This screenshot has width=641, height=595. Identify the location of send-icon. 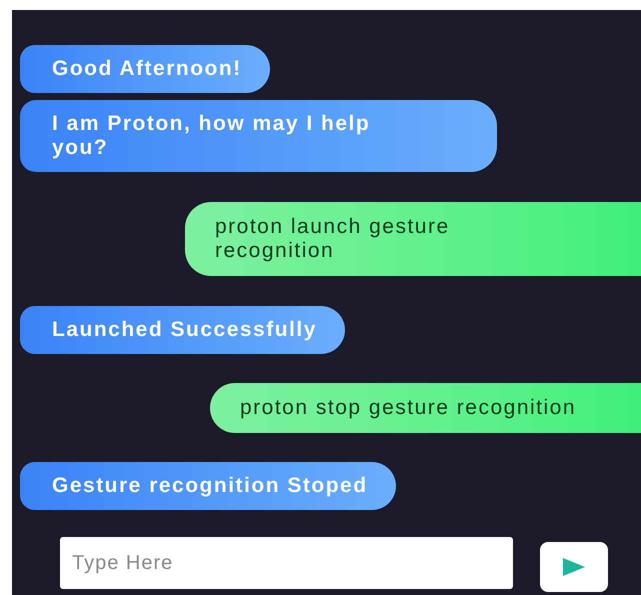
(574, 567).